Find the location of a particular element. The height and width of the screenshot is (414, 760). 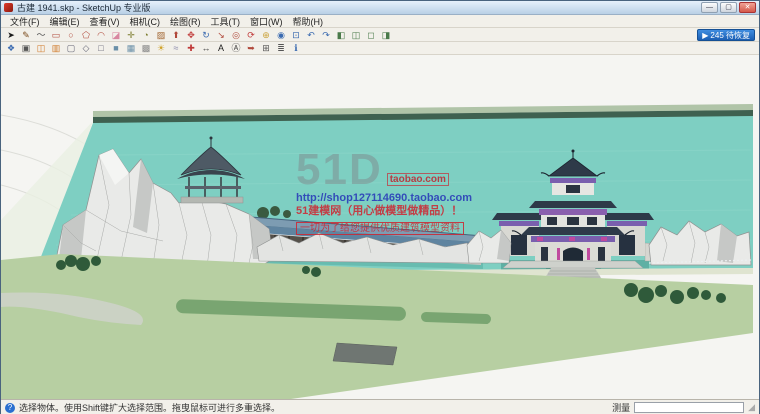

notification-icon: ▶ is located at coordinates (705, 35).